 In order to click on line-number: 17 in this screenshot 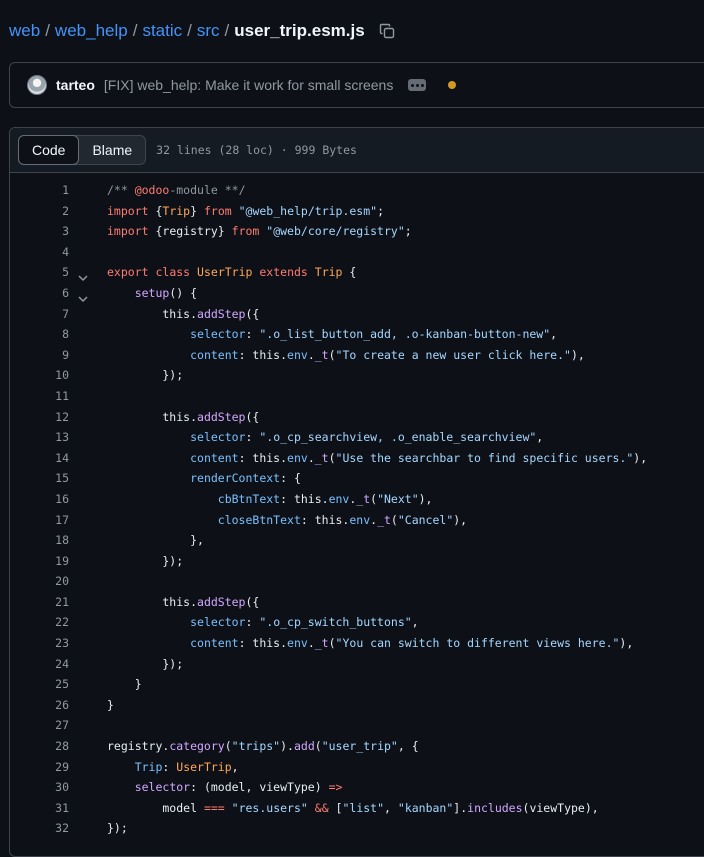, I will do `click(39, 520)`.